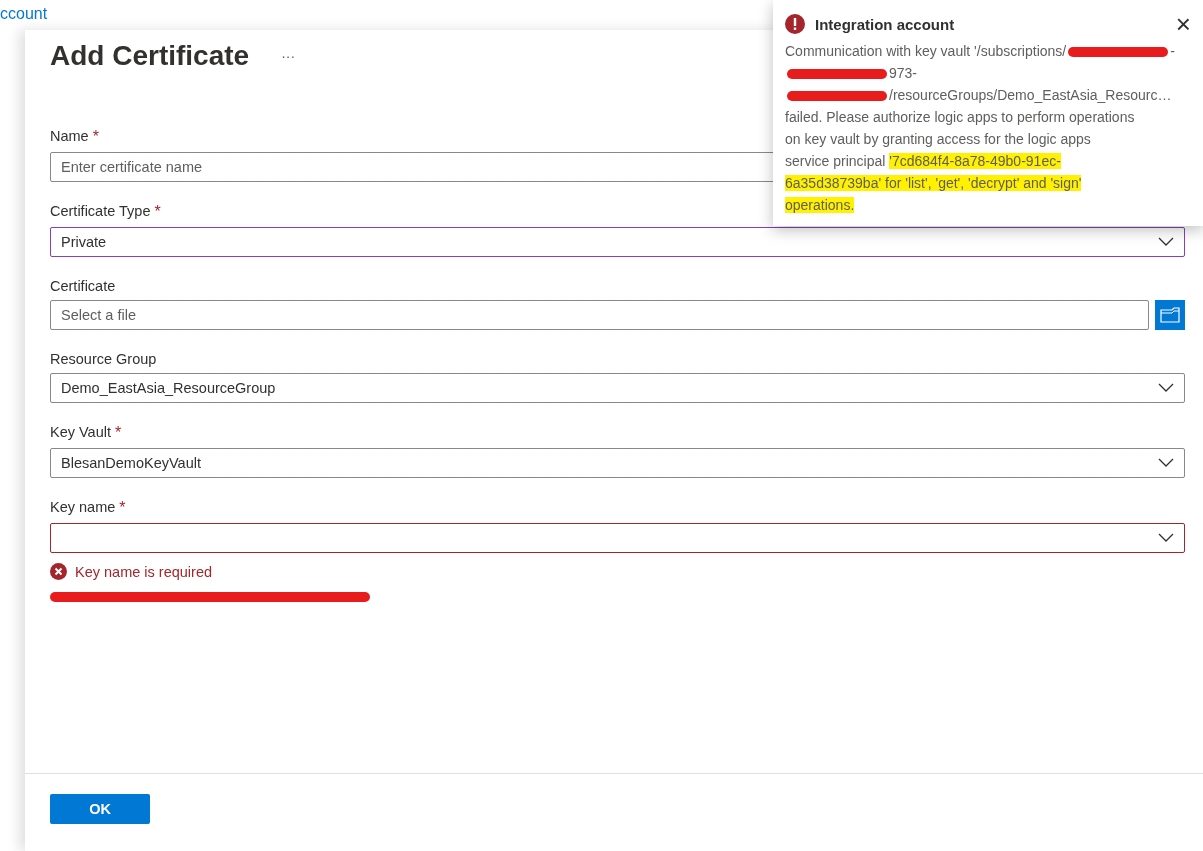 The width and height of the screenshot is (1203, 851). I want to click on field-label: Certificate Type, so click(100, 211).